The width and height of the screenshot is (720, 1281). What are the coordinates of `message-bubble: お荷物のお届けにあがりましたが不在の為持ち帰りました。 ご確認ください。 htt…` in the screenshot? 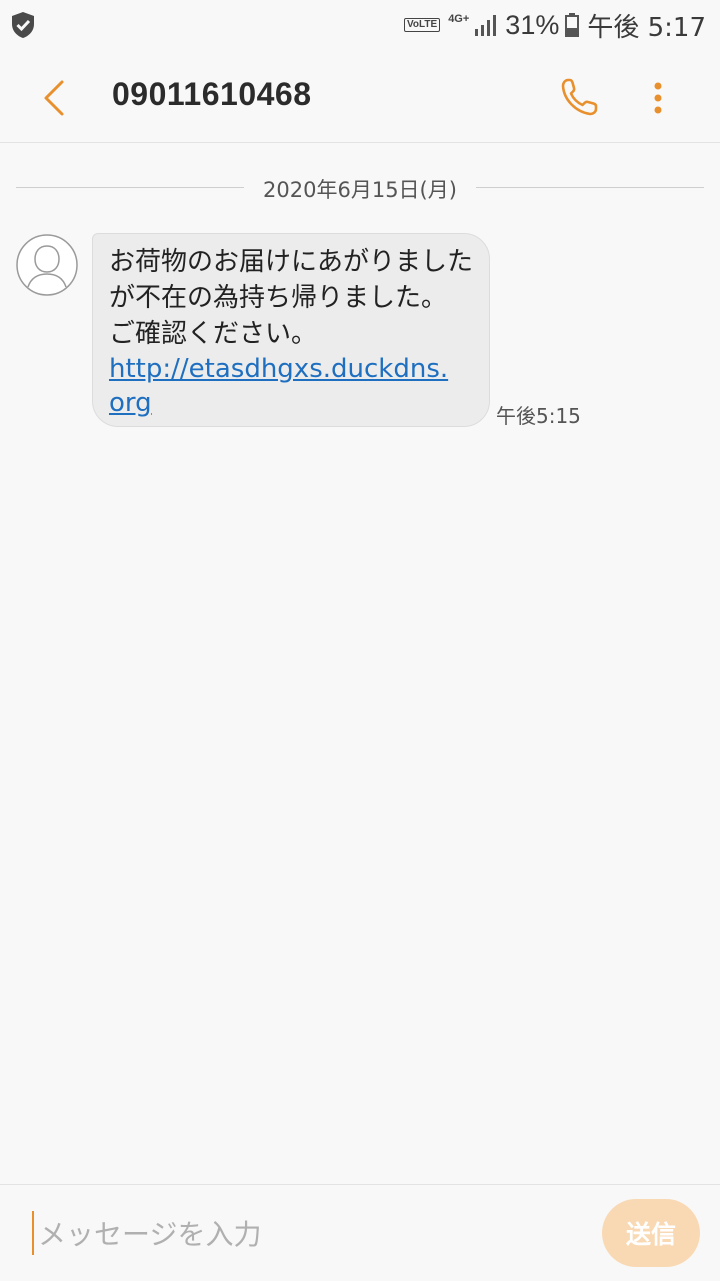 It's located at (291, 330).